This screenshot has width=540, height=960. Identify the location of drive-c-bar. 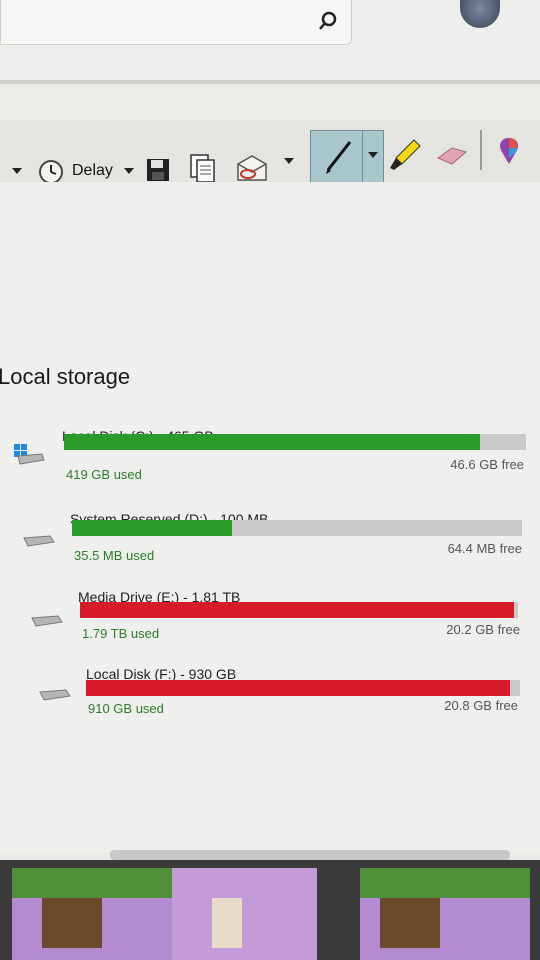
(295, 442).